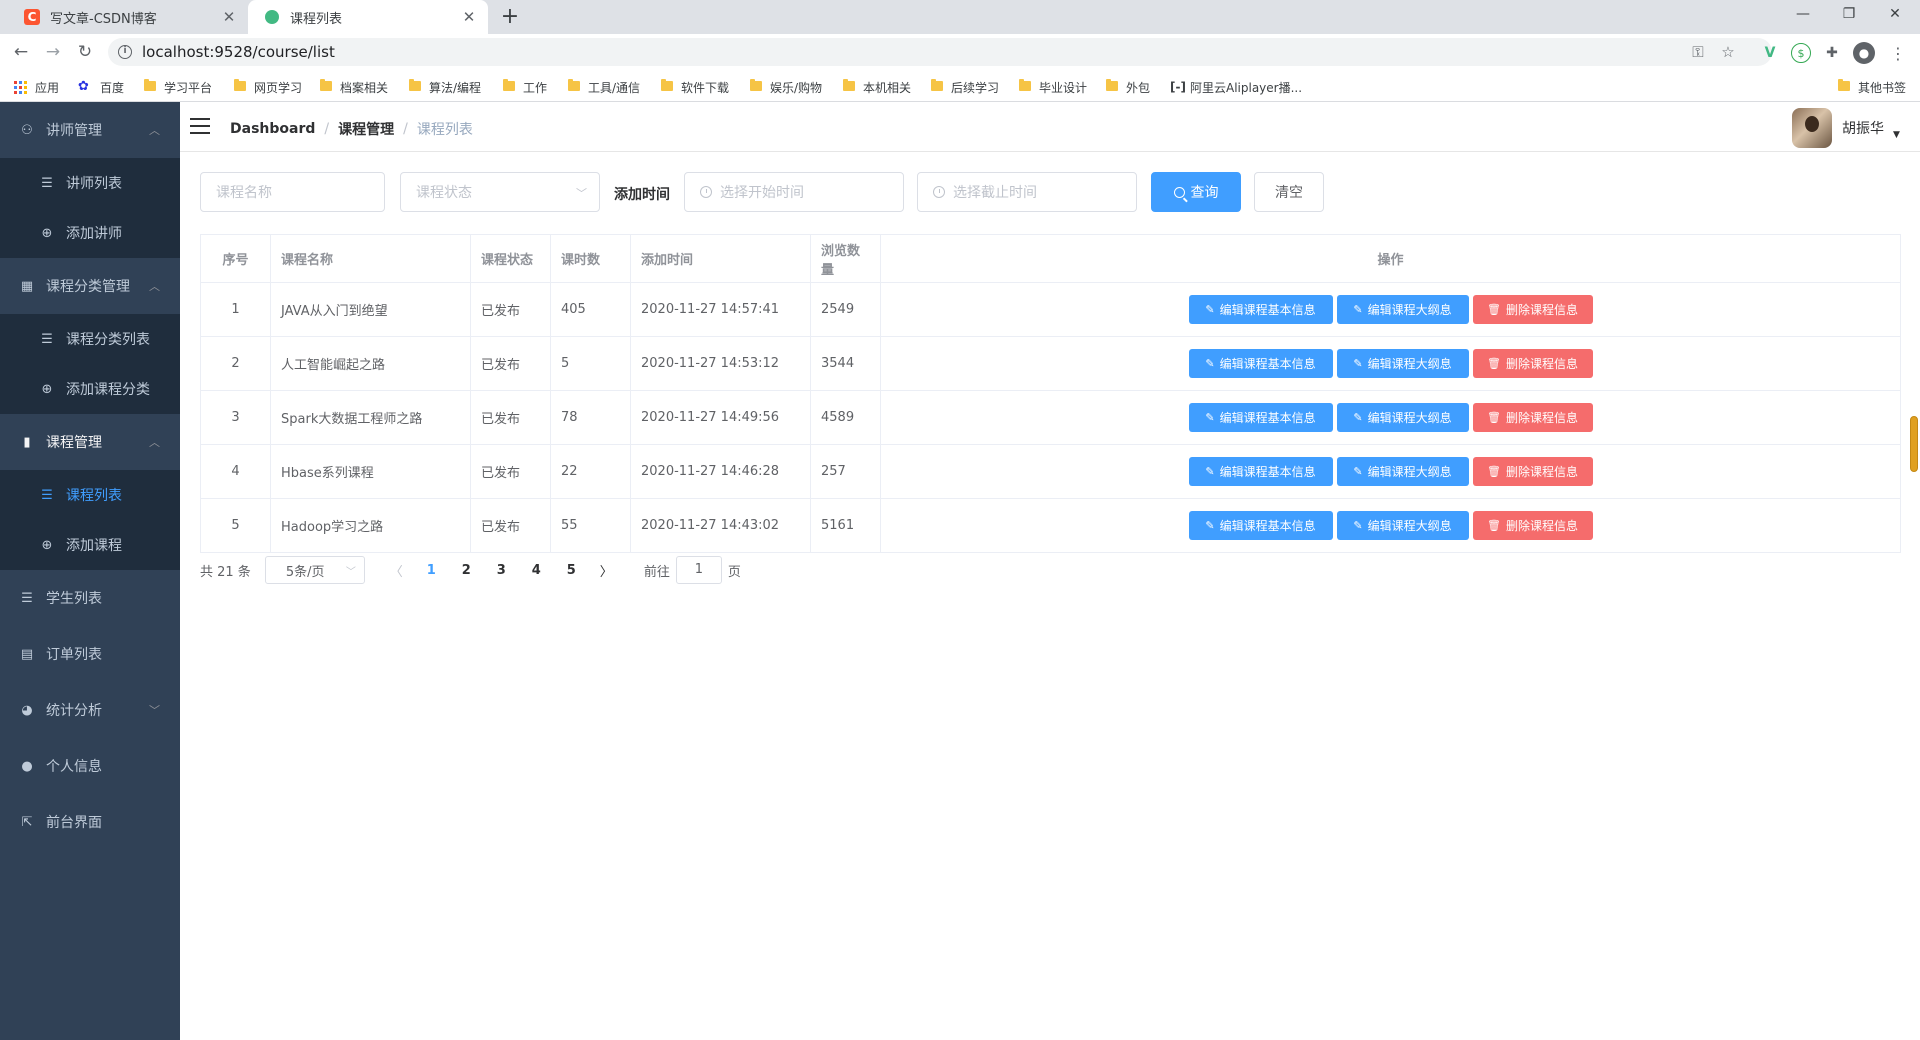 The image size is (1920, 1040). What do you see at coordinates (1872, 87) in the screenshot?
I see `bookmark-other: 其他书签` at bounding box center [1872, 87].